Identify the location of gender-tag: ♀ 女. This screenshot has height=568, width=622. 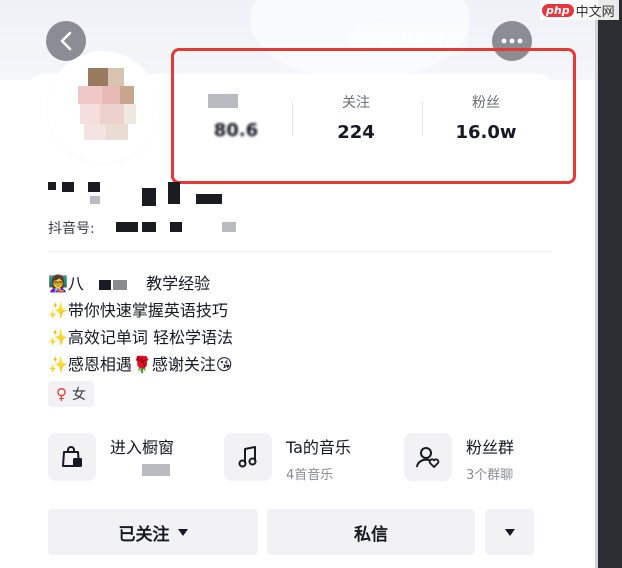
(71, 394).